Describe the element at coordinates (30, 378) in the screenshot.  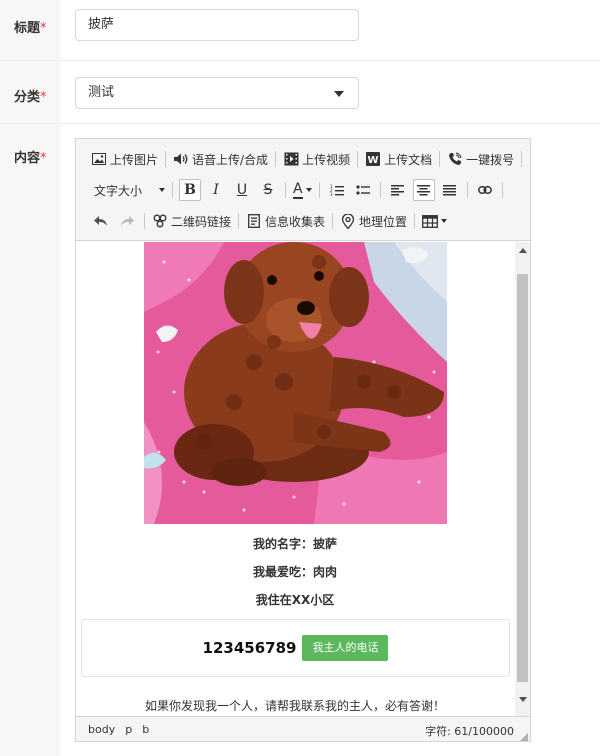
I see `label-column` at that location.